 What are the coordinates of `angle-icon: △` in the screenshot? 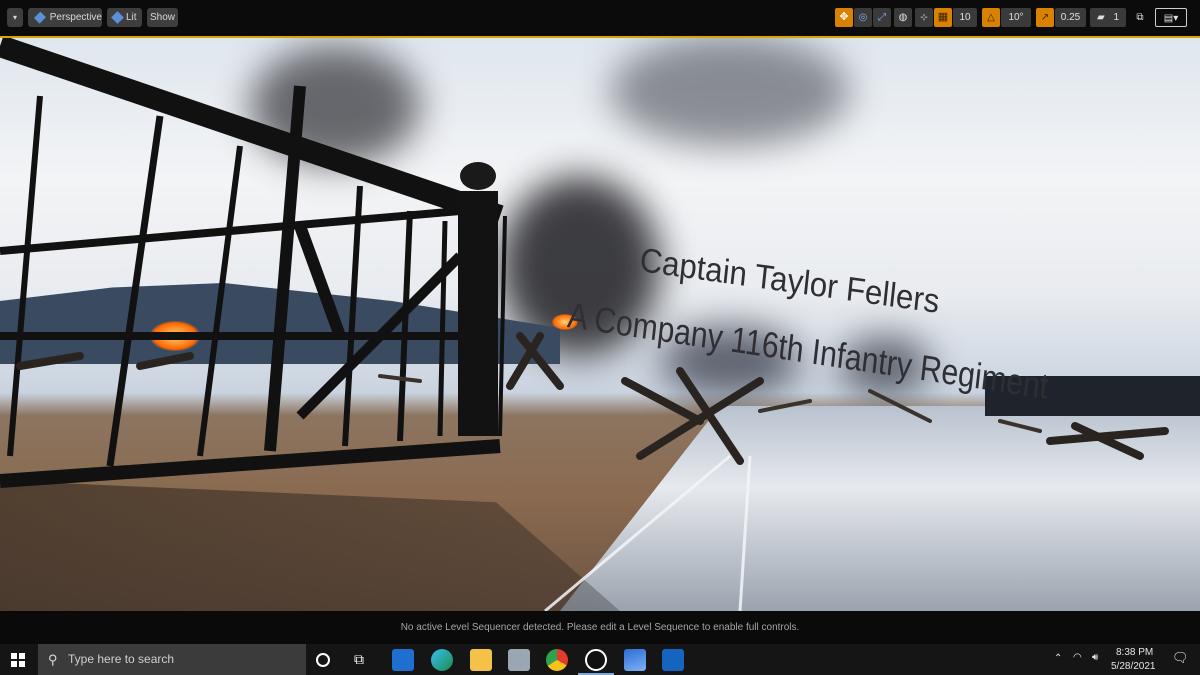 It's located at (991, 17).